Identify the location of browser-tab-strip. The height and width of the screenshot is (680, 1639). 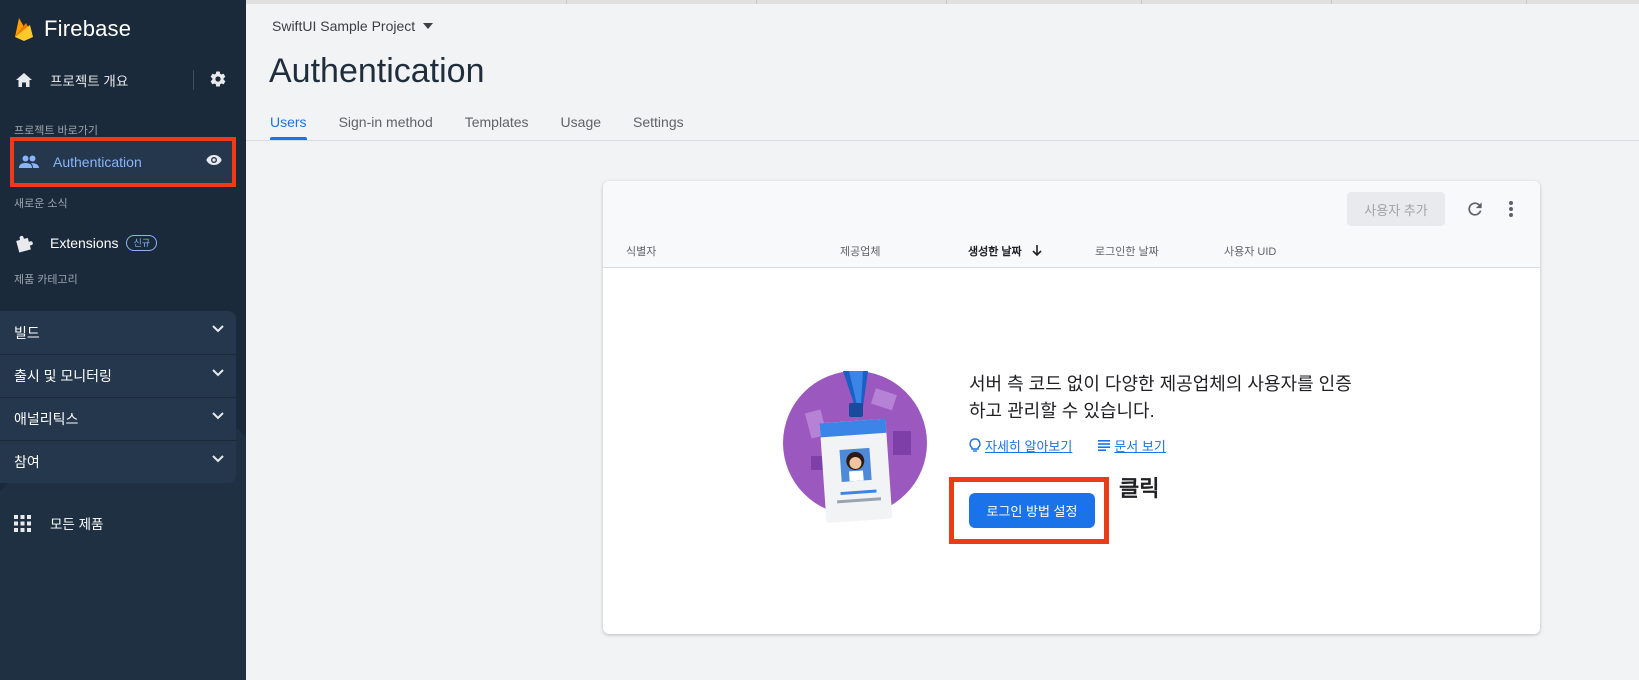
(942, 2).